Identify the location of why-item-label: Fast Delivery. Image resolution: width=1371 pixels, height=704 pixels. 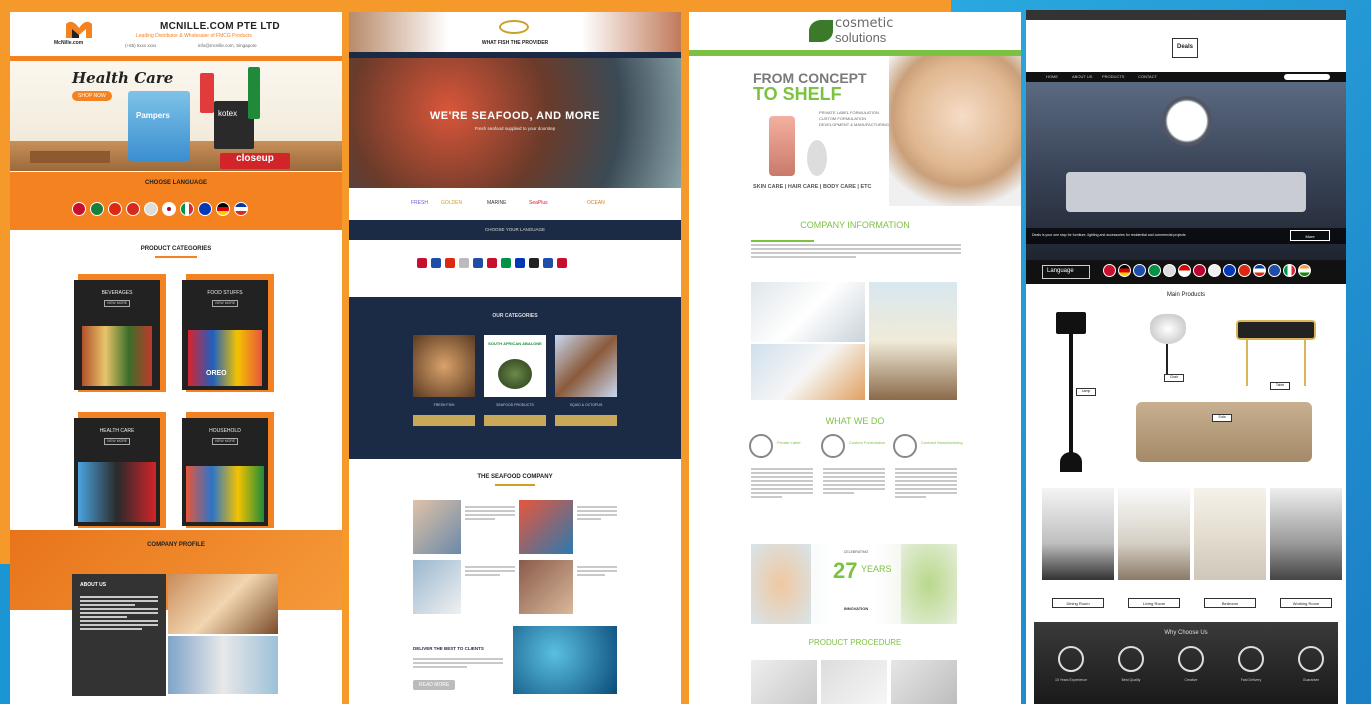
(1251, 680).